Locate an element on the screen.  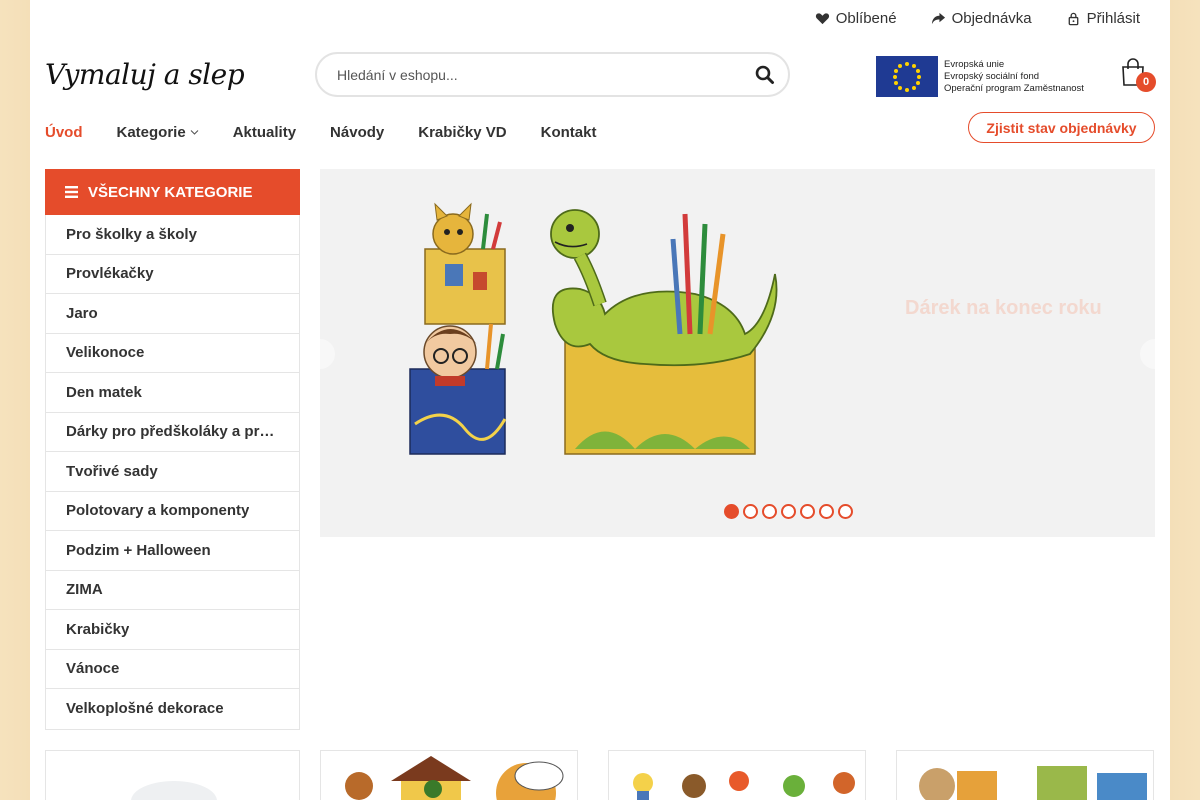
category-label: Tvořivé sady is located at coordinates (112, 471).